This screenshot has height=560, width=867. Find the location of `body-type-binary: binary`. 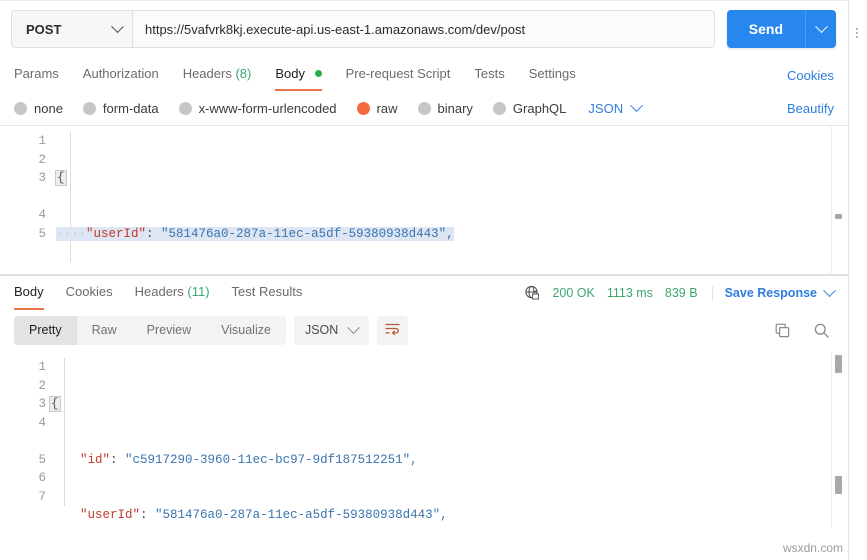

body-type-binary: binary is located at coordinates (445, 108).